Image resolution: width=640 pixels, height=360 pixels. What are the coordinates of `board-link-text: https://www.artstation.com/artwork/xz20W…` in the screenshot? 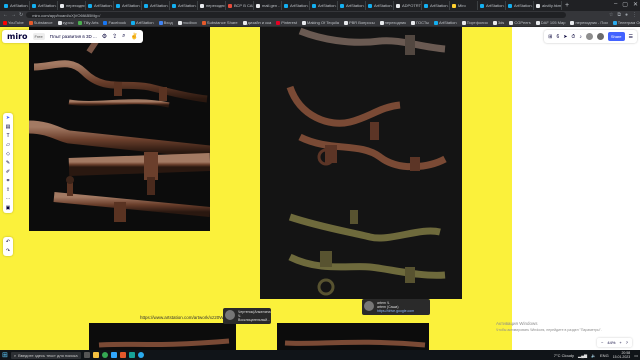 It's located at (184, 317).